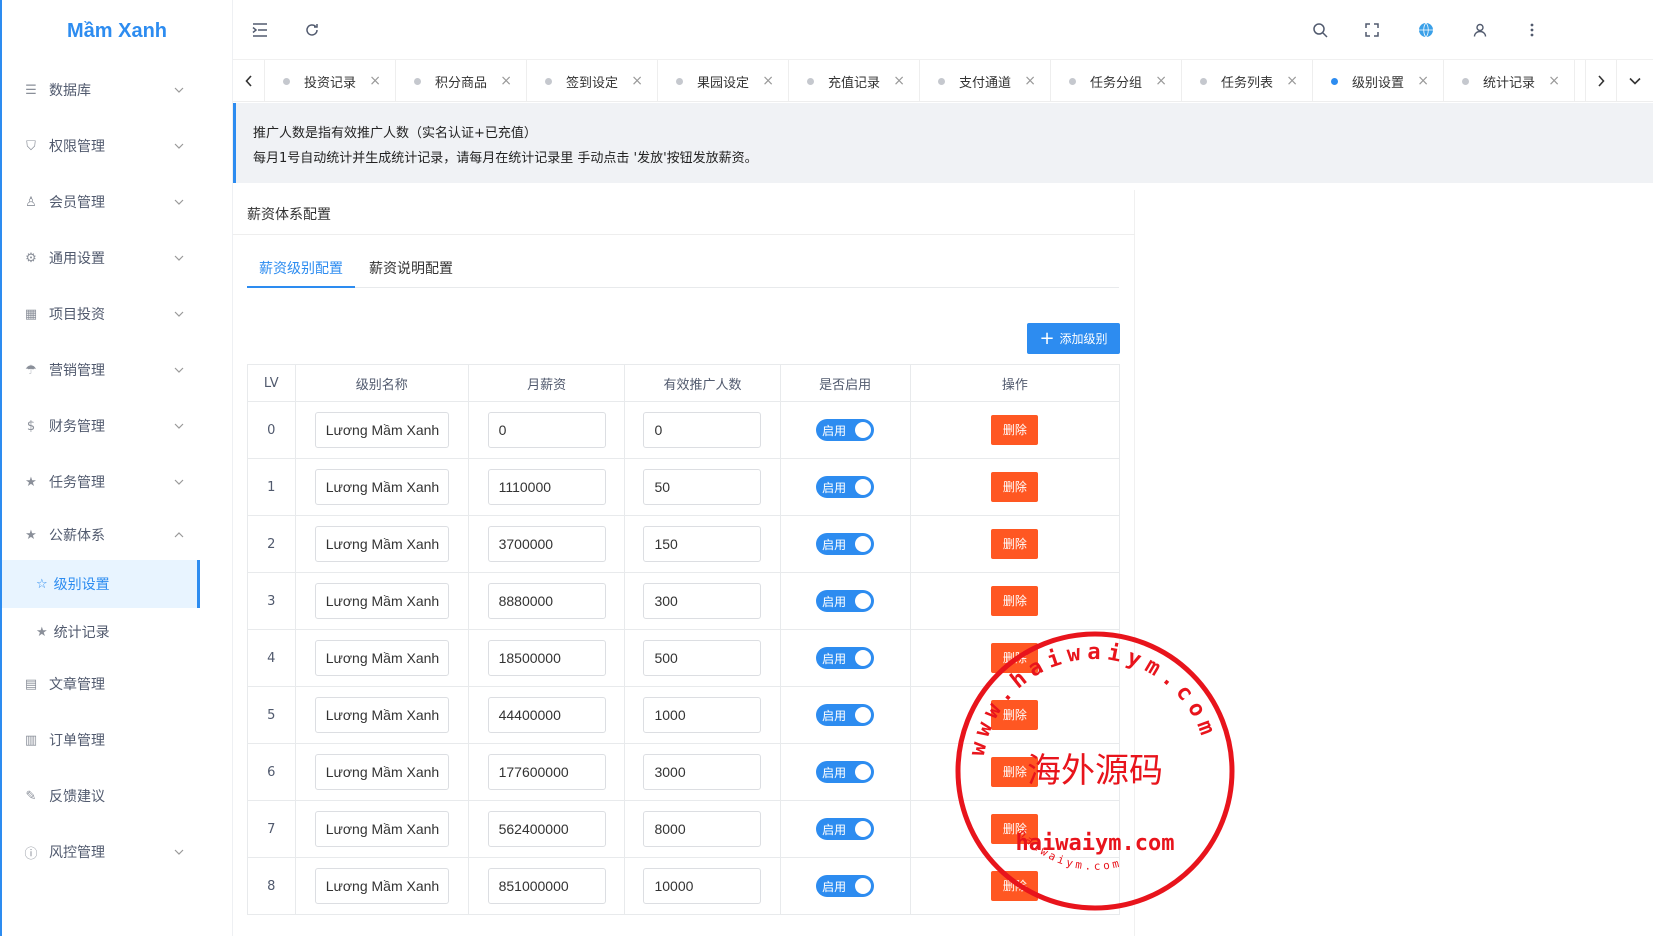  What do you see at coordinates (260, 30) in the screenshot?
I see `menu-fold-icon` at bounding box center [260, 30].